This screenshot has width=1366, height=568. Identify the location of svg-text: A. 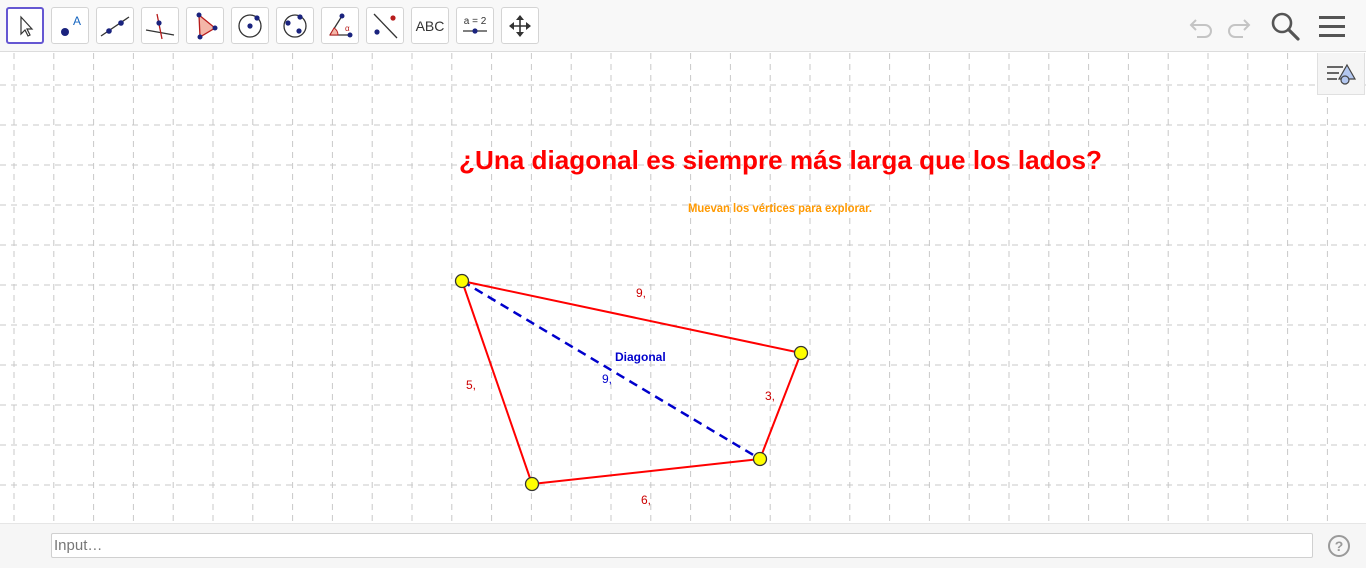
(77, 21).